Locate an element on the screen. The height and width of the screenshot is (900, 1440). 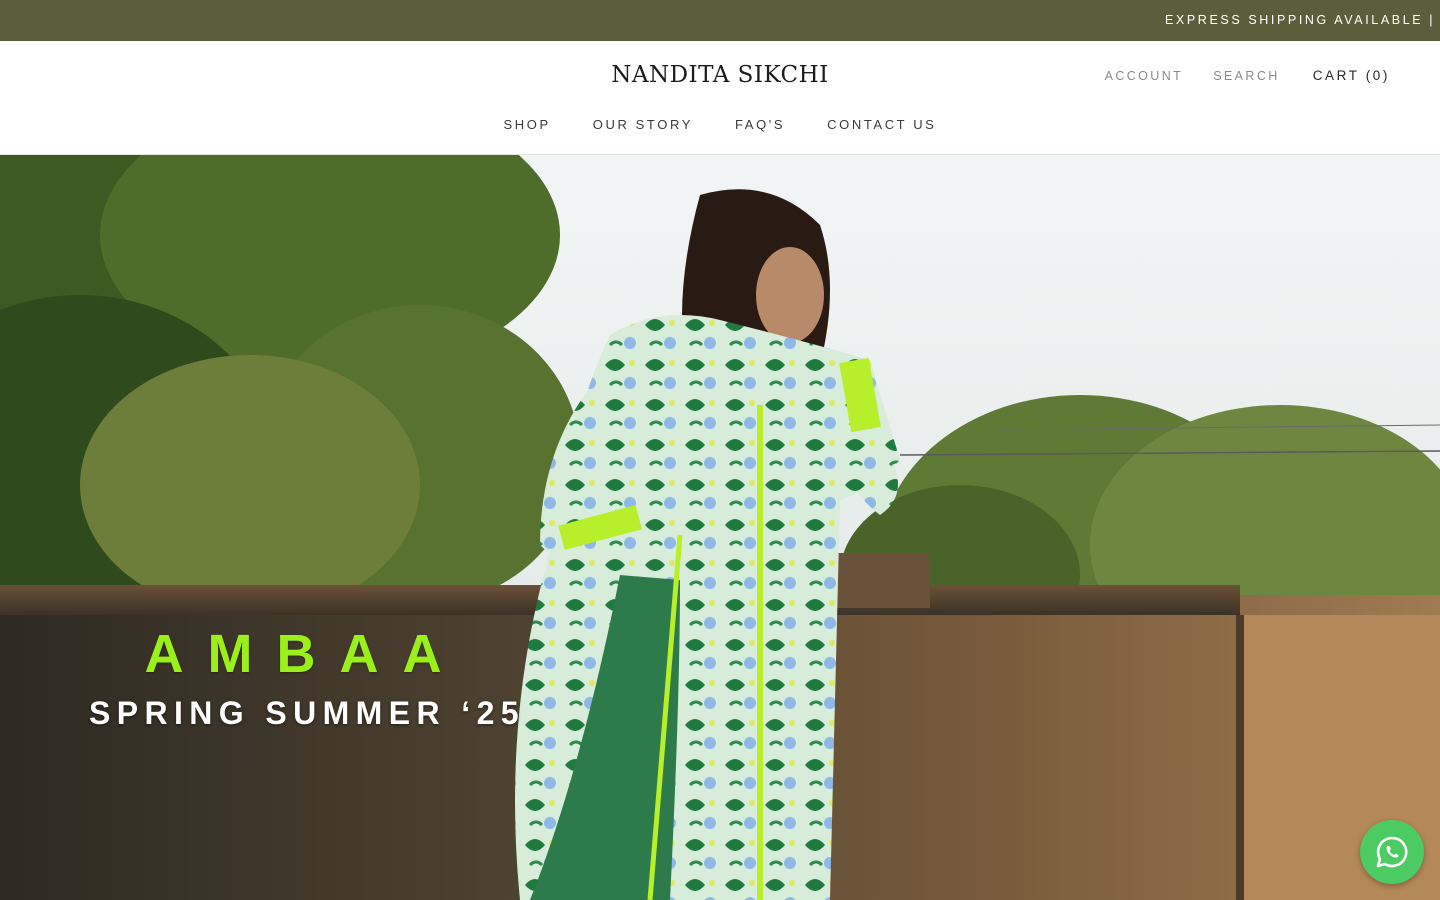
cart-link: CART (0) is located at coordinates (1351, 75).